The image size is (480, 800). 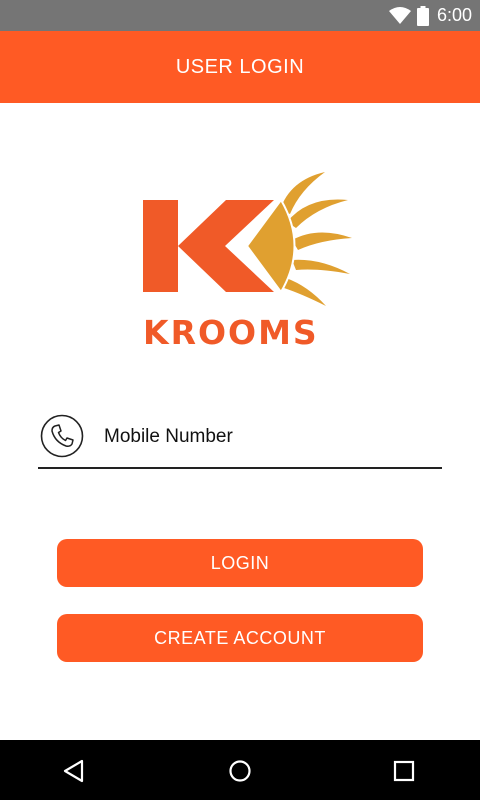 I want to click on krooms-logo-mark, so click(x=247, y=239).